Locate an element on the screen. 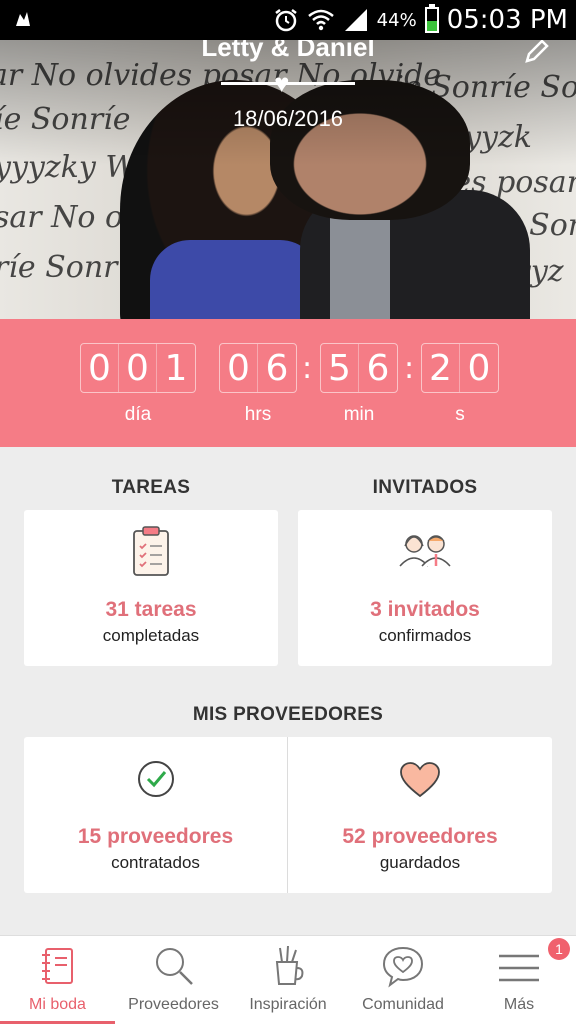 This screenshot has height=1024, width=576. checkmark-circle-icon is located at coordinates (155, 779).